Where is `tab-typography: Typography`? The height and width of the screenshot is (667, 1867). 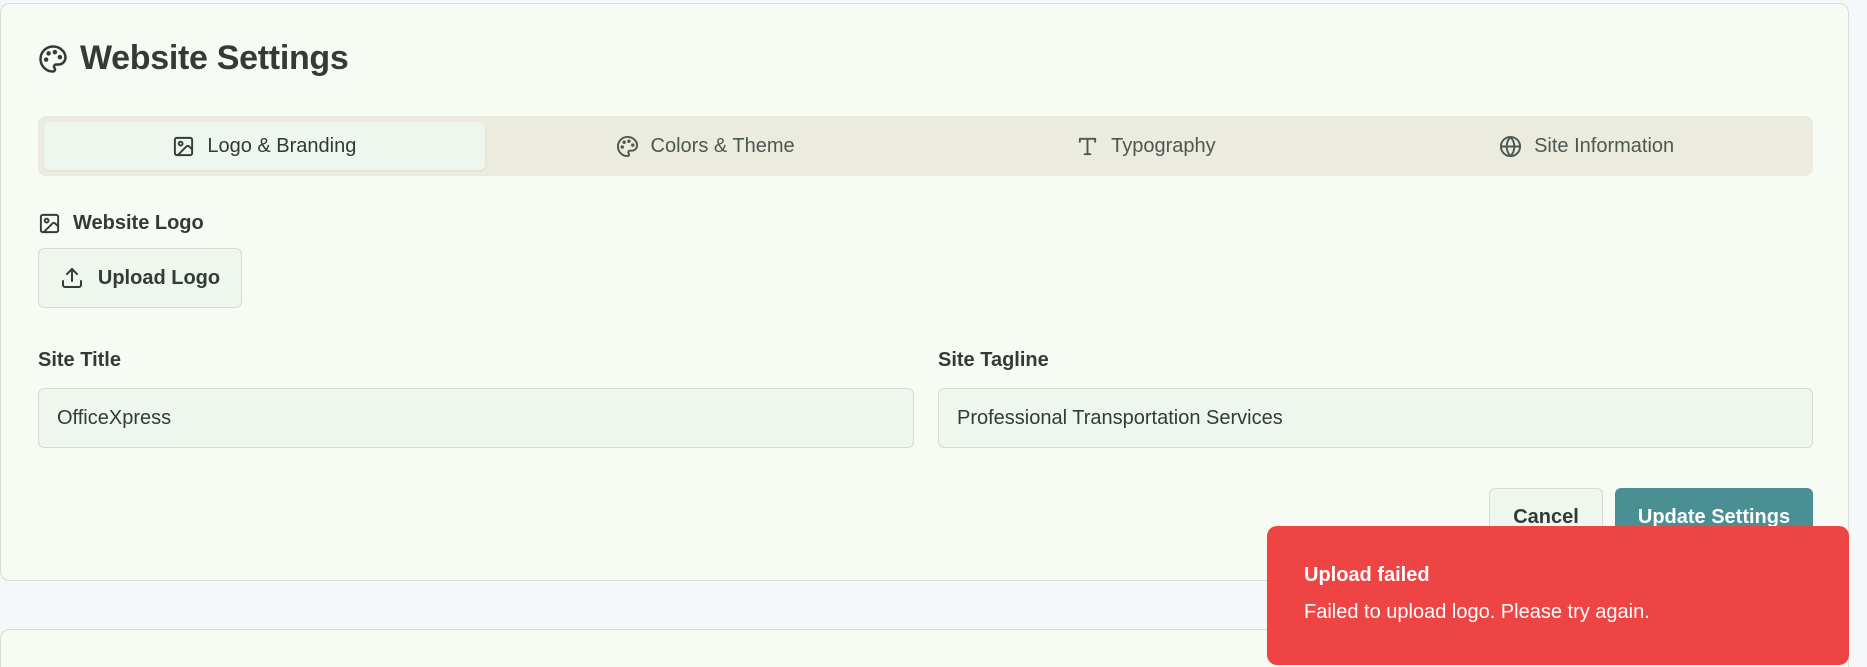
tab-typography: Typography is located at coordinates (1146, 146).